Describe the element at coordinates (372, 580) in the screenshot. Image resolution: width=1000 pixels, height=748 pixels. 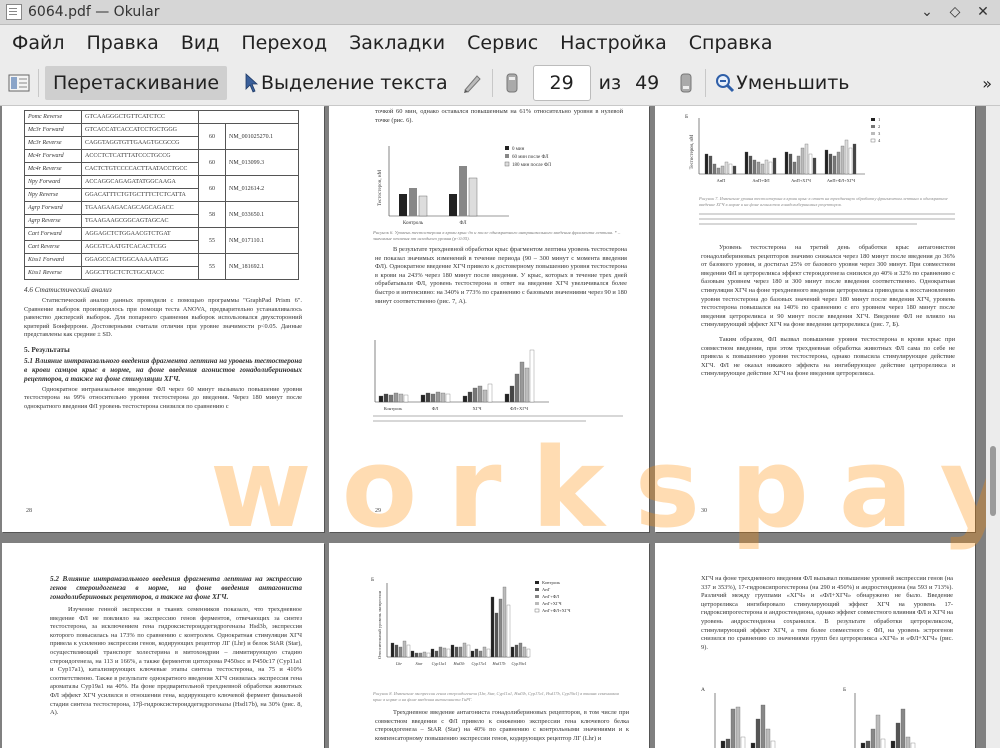
I see `fig8b-panel-label: Б` at that location.